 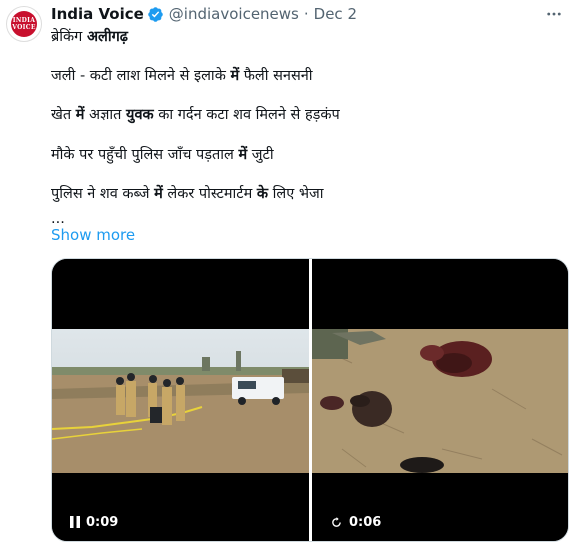 I want to click on video-thumbnail-field-police, so click(x=180, y=401).